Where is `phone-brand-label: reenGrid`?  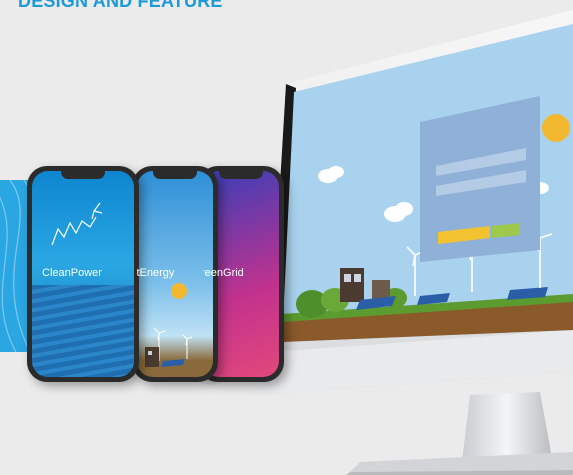 phone-brand-label: reenGrid is located at coordinates (223, 273).